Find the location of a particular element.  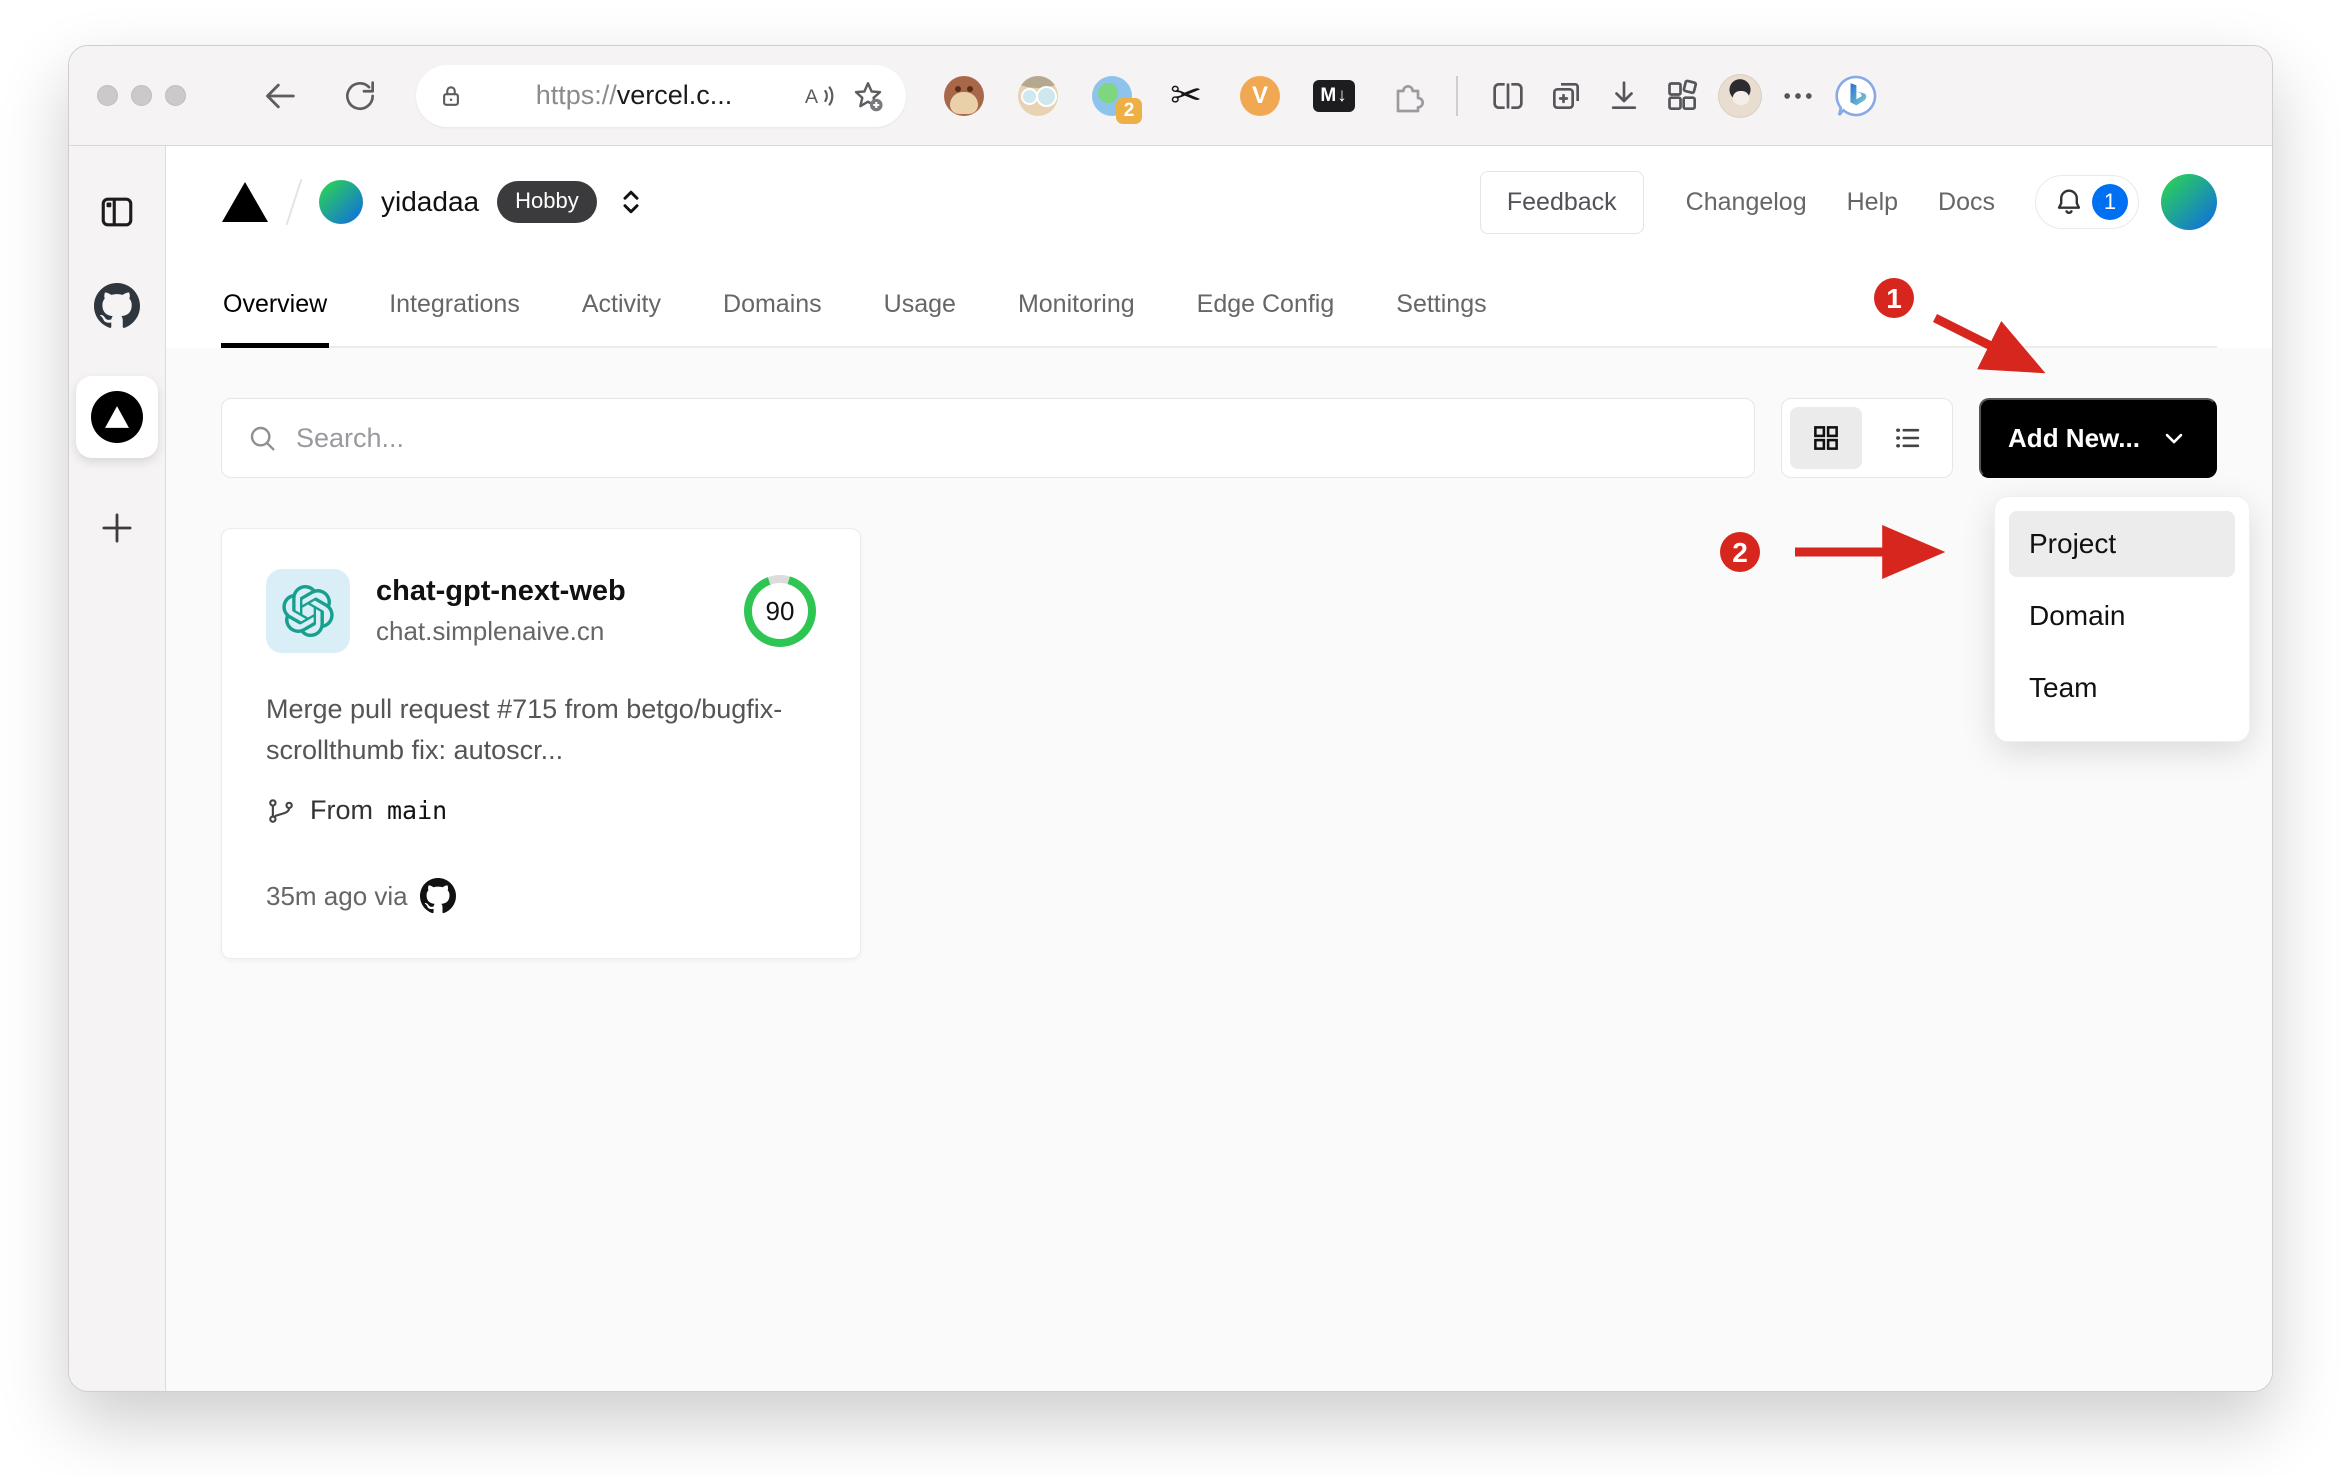

v-extension-icon: V is located at coordinates (1260, 96).